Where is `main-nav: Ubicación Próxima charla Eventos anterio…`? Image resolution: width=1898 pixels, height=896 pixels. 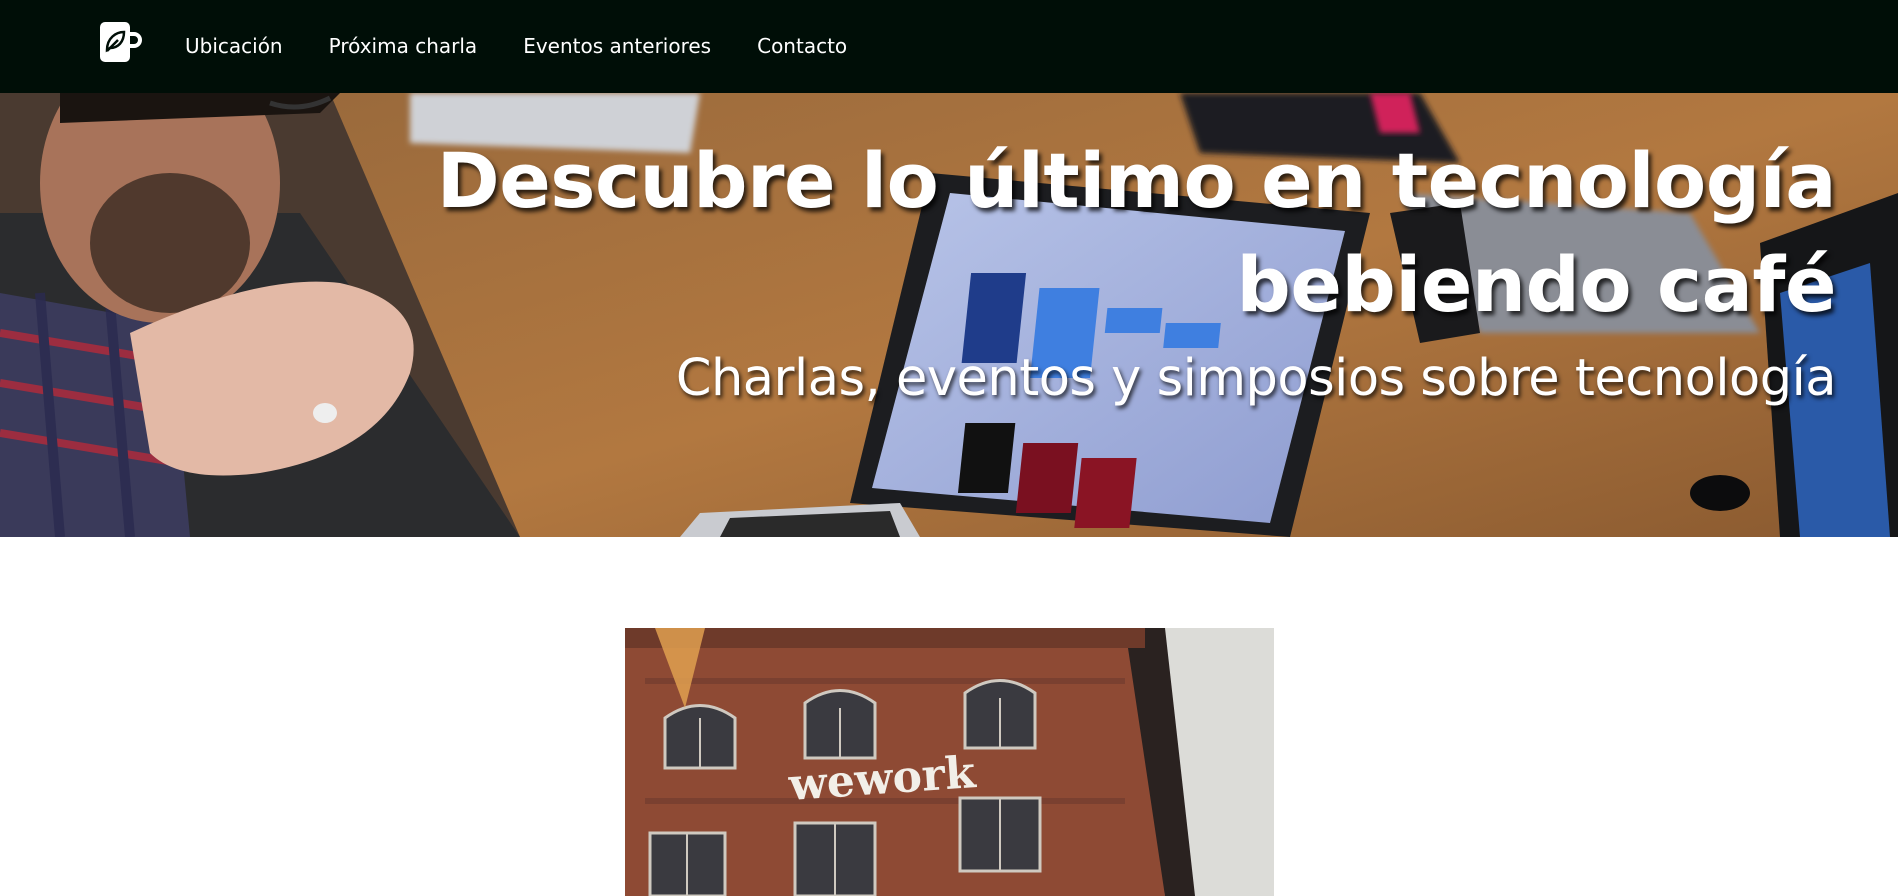
main-nav: Ubicación Próxima charla Eventos anterio… is located at coordinates (539, 46).